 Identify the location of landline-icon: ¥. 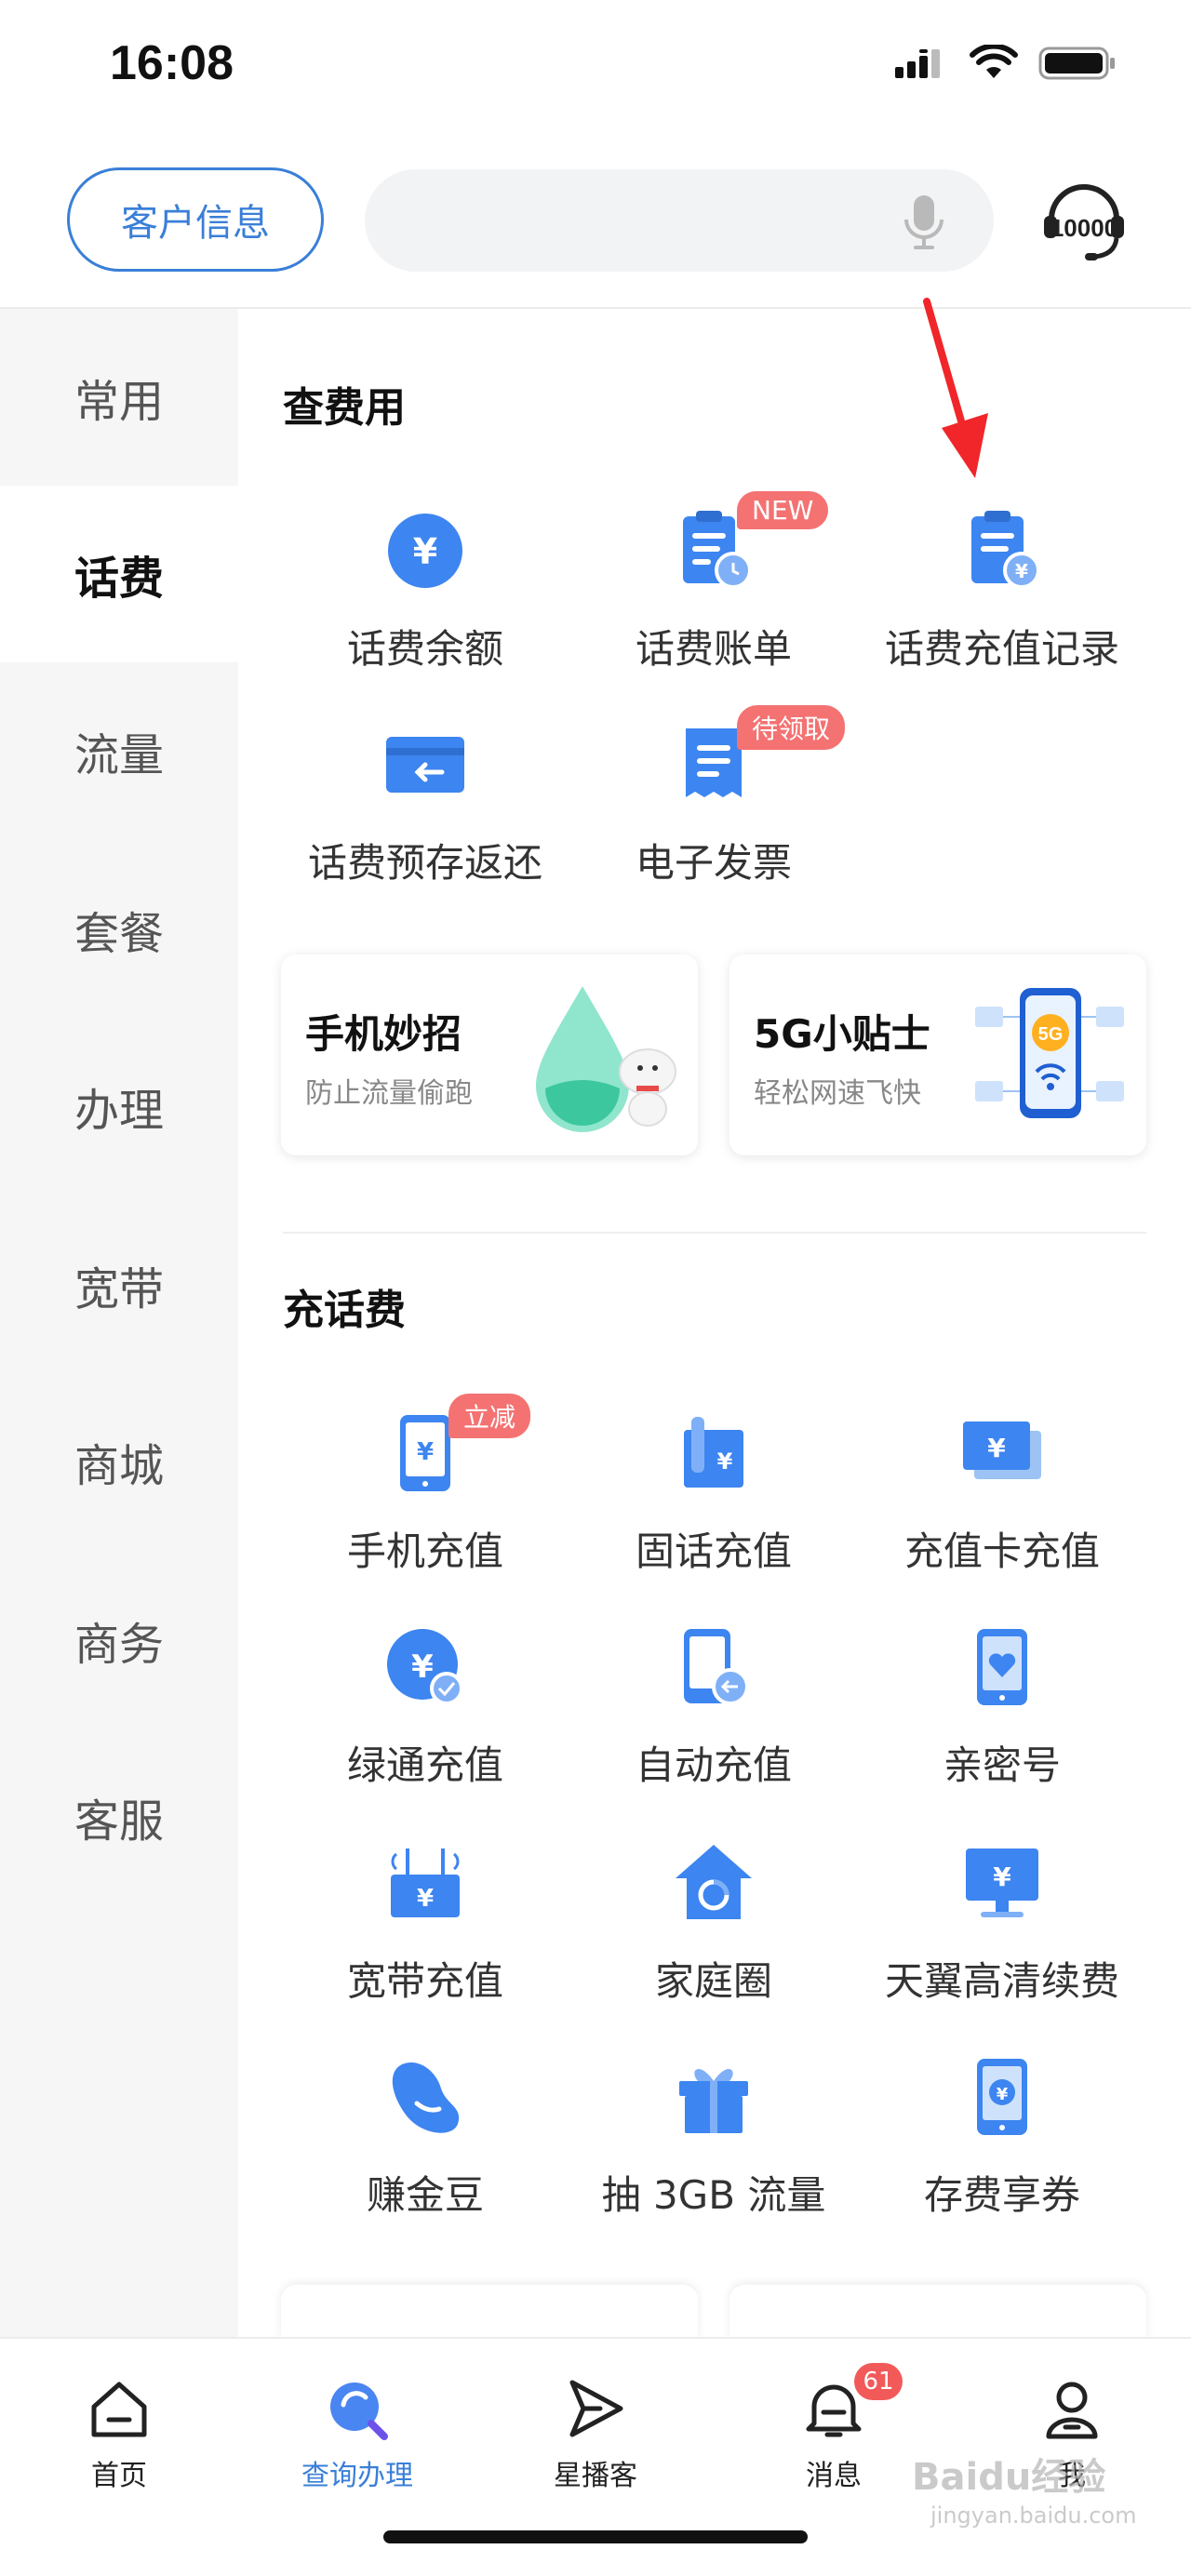
(713, 1453).